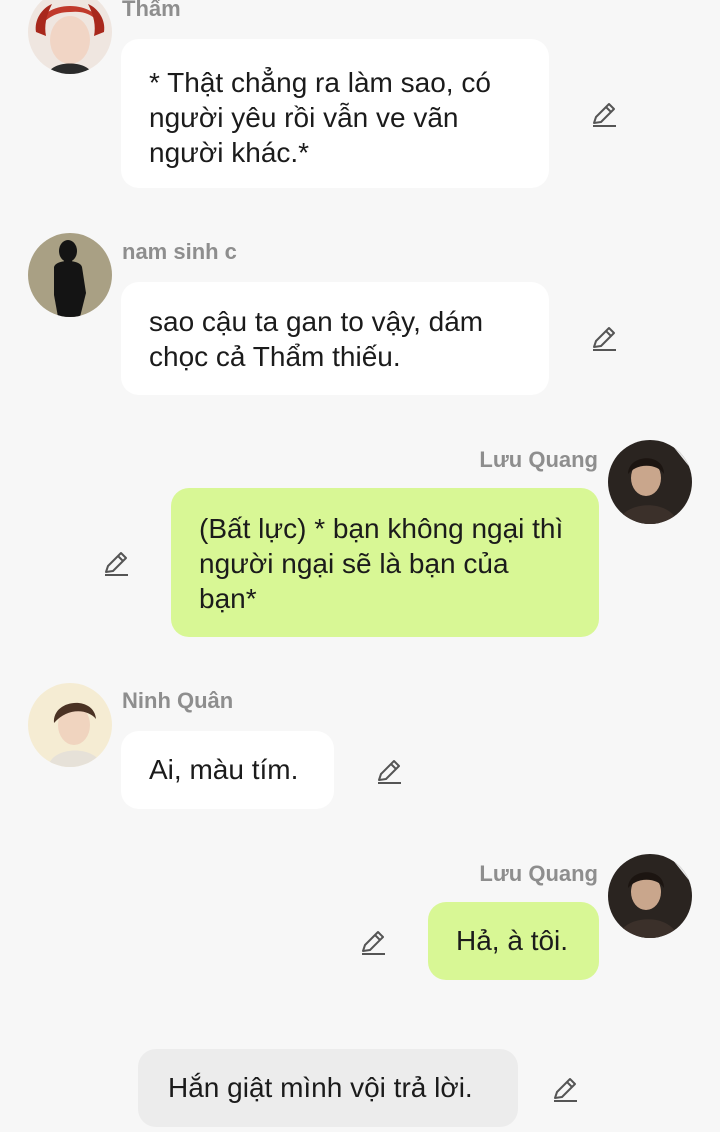  What do you see at coordinates (513, 941) in the screenshot?
I see `message-bubble: Hả, à tôi.` at bounding box center [513, 941].